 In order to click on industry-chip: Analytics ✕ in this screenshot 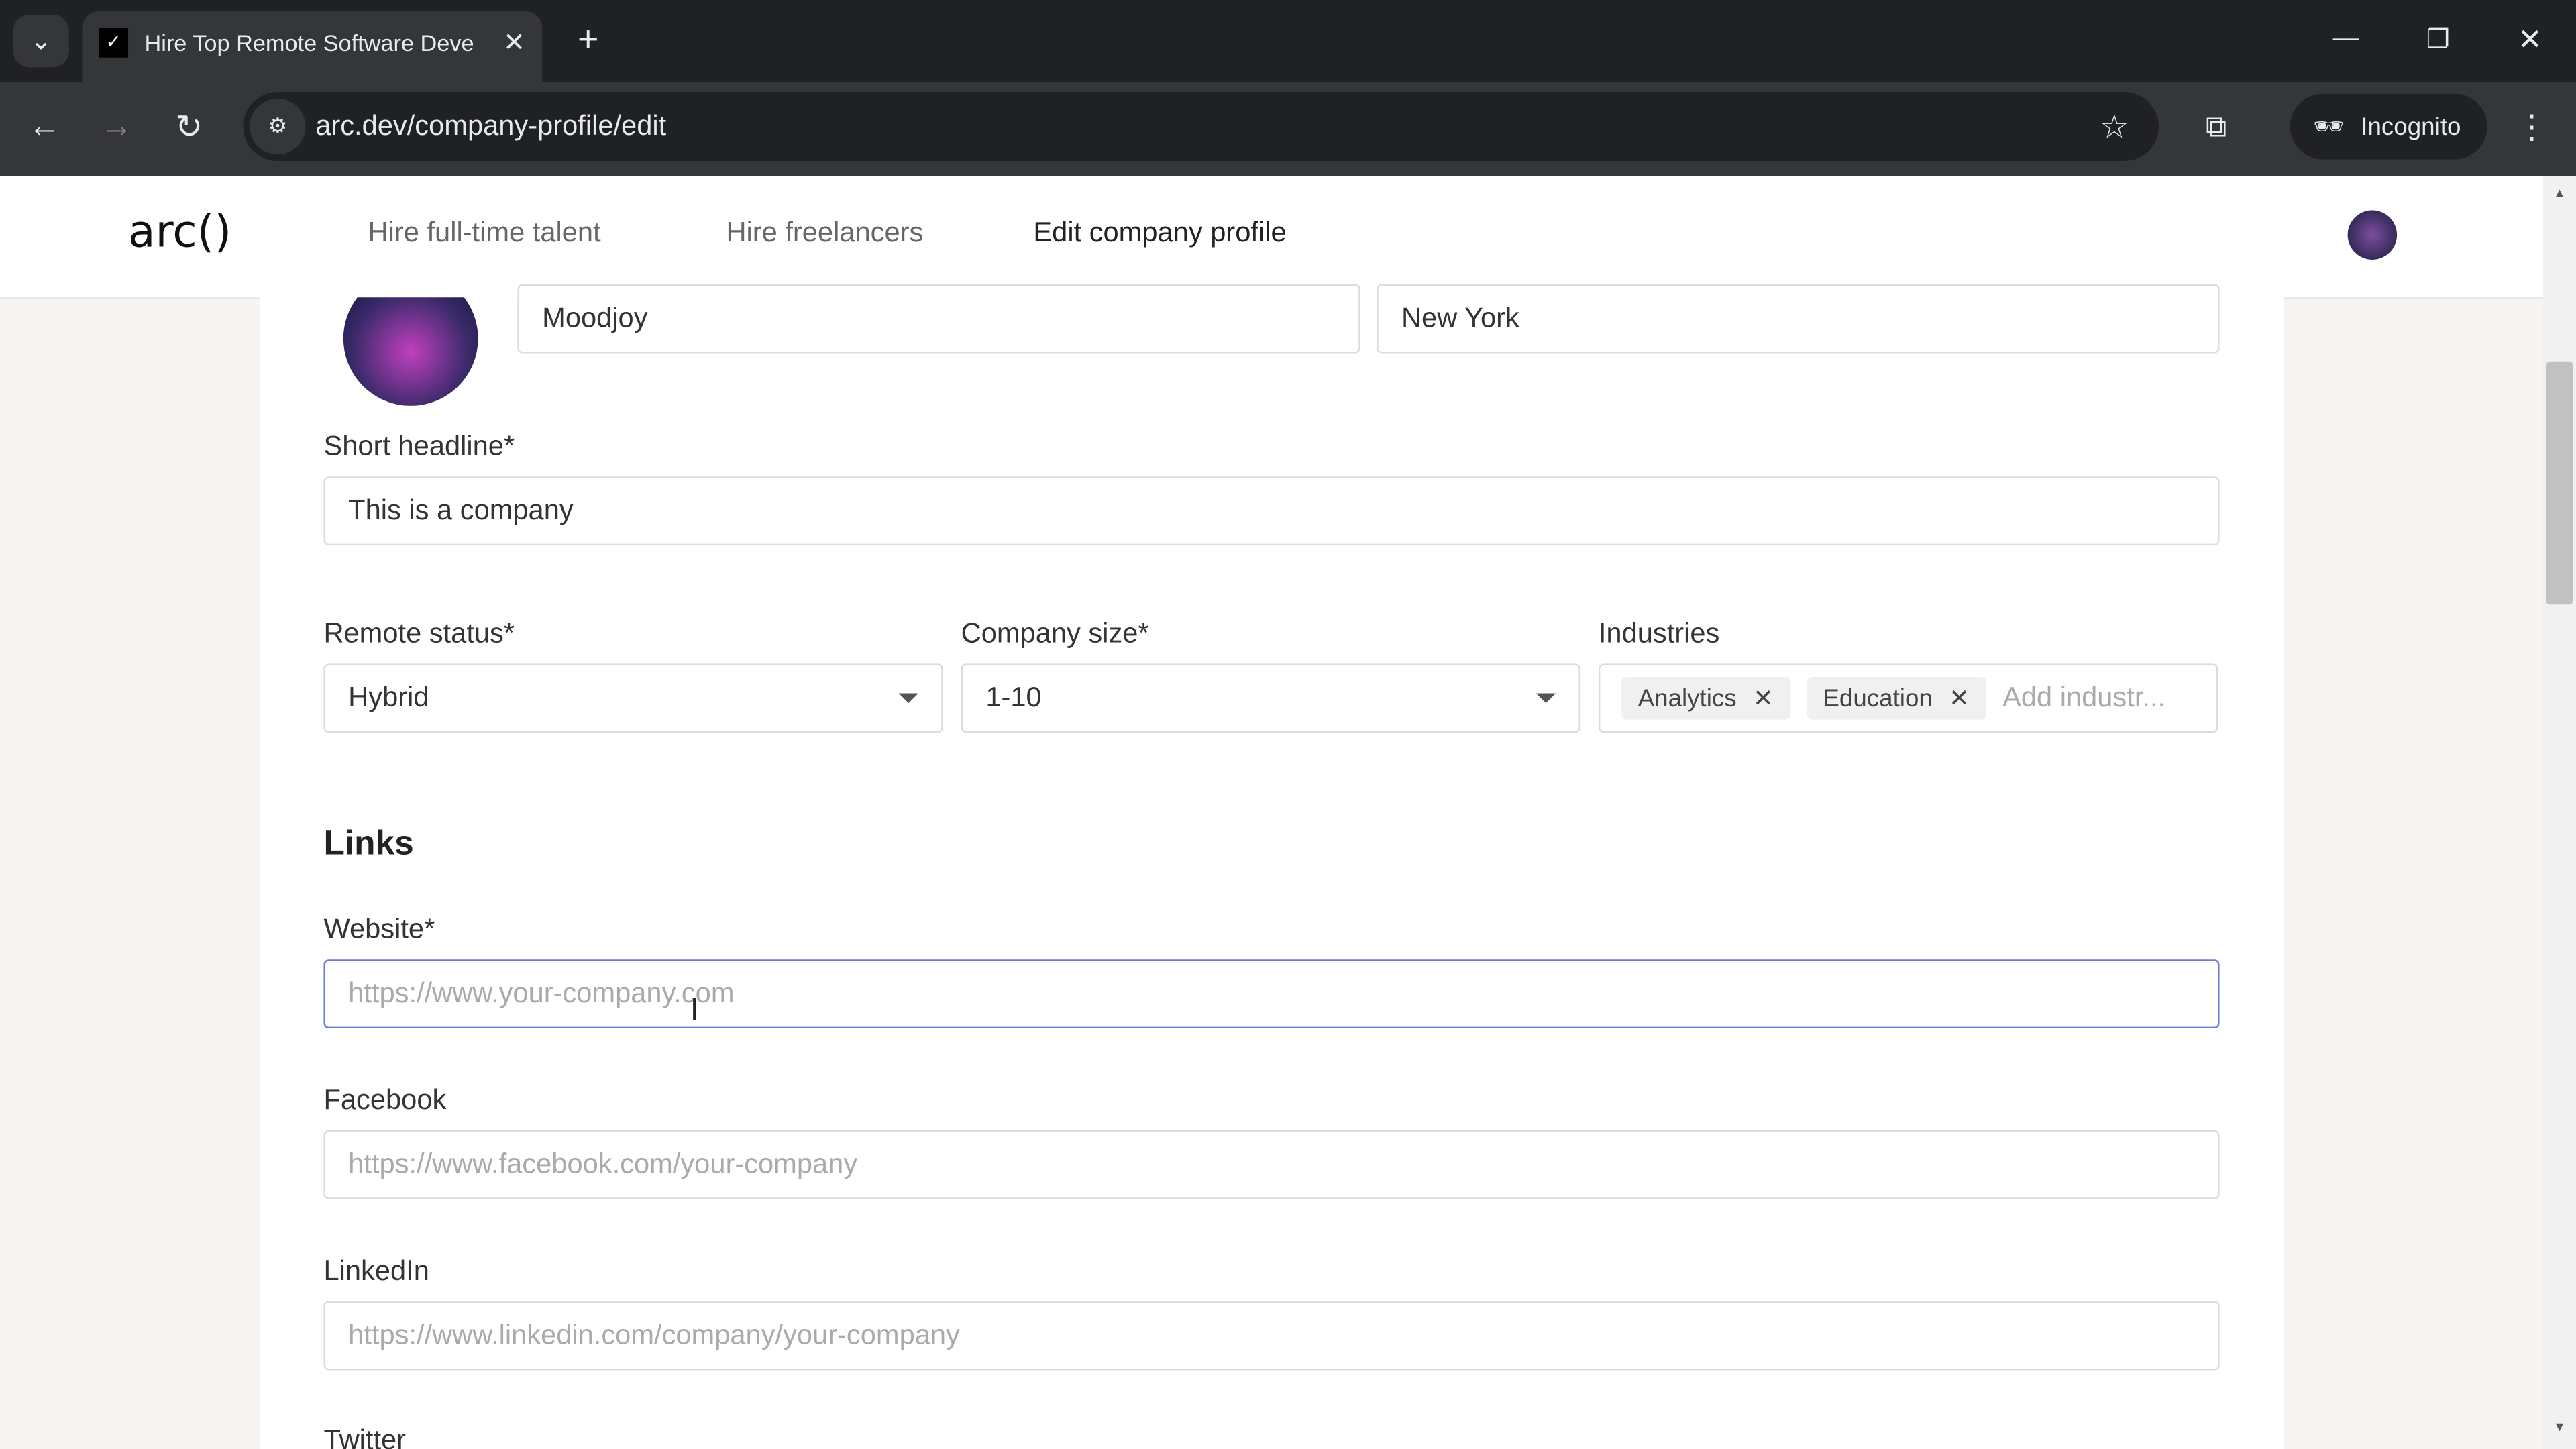, I will do `click(1705, 698)`.